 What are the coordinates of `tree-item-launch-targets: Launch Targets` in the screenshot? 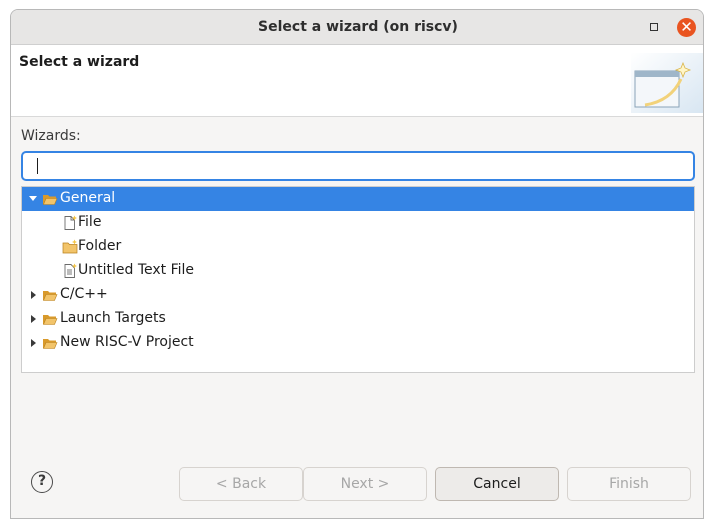 It's located at (358, 319).